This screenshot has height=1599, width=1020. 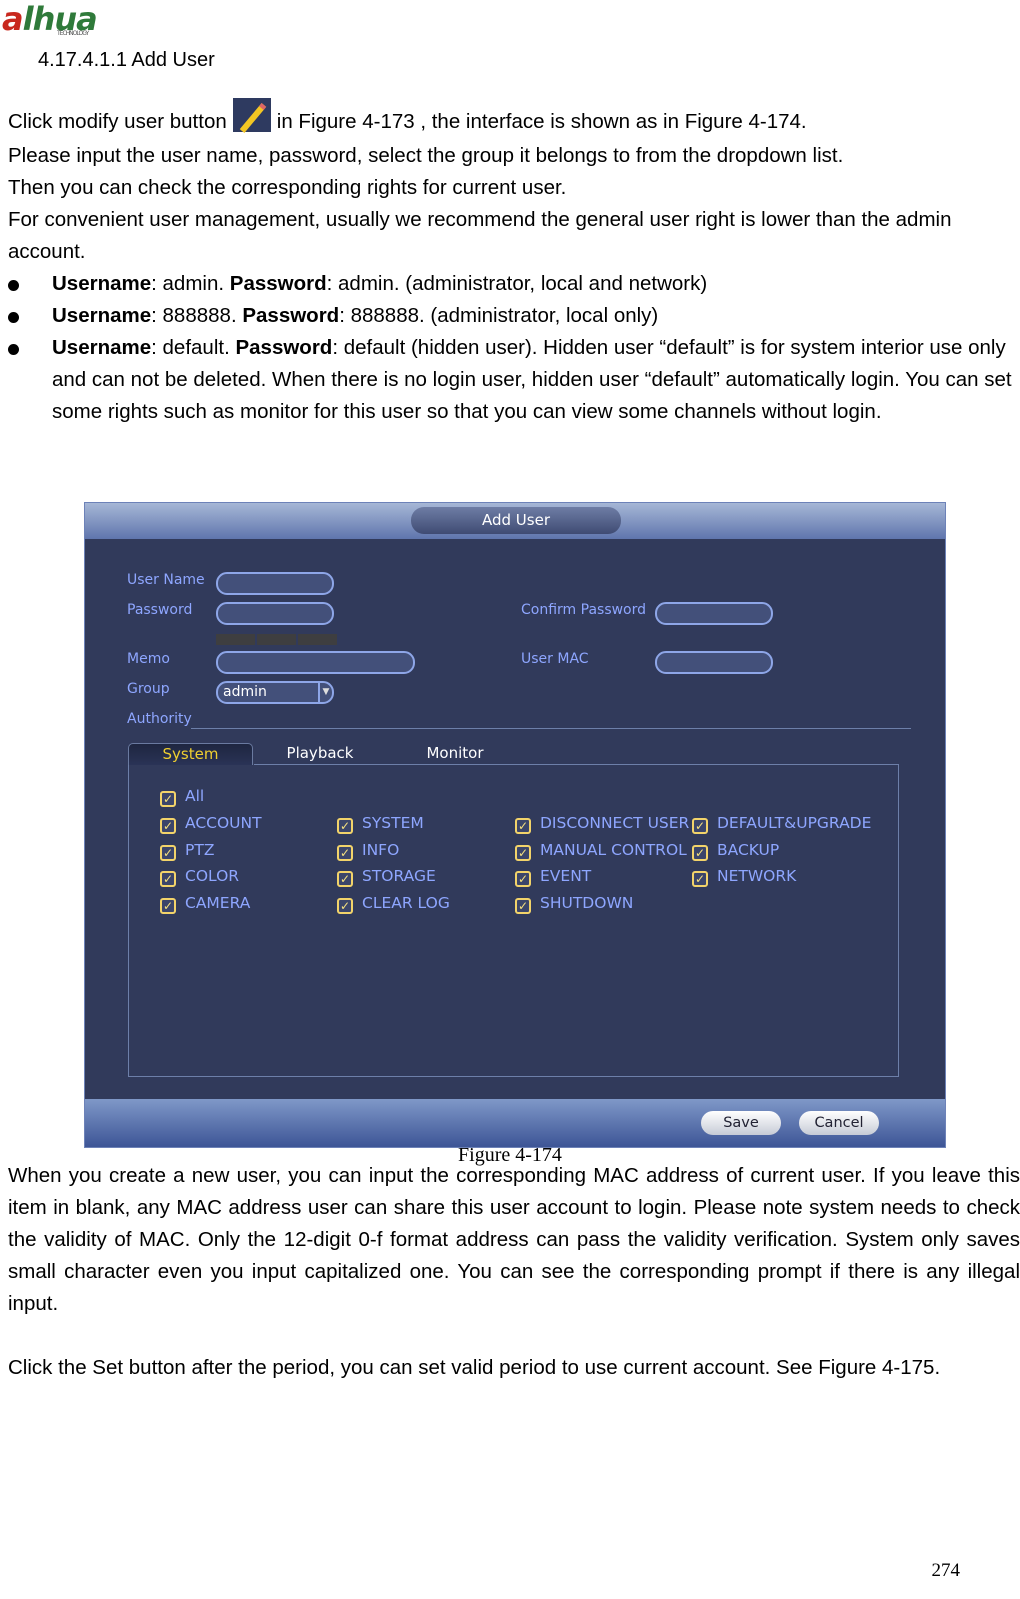 What do you see at coordinates (380, 824) in the screenshot?
I see `checkbox-system: ✓ SYSTEM` at bounding box center [380, 824].